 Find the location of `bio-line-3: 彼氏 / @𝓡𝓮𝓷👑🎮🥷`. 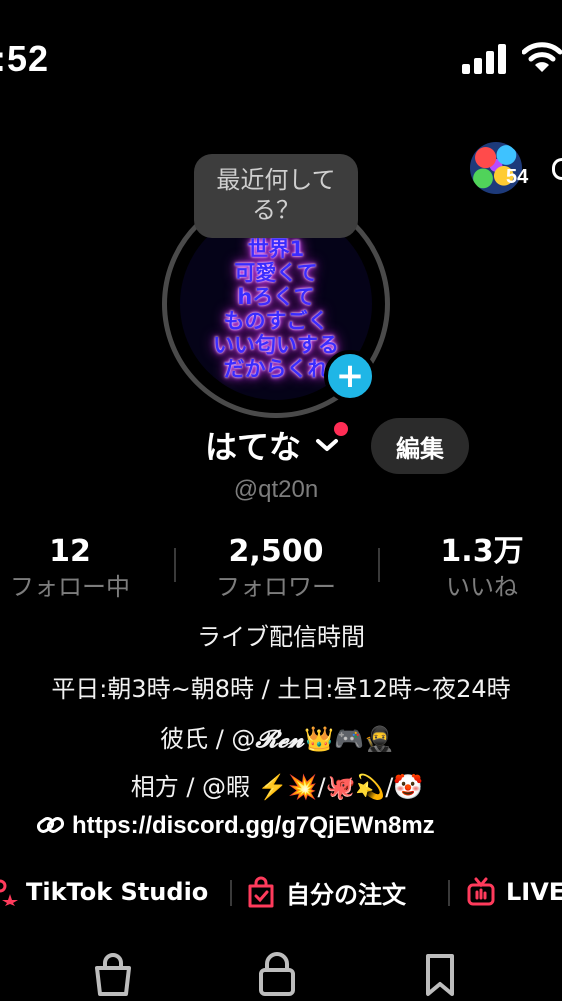

bio-line-3: 彼氏 / @𝓡𝓮𝓷👑🎮🥷 is located at coordinates (279, 739).